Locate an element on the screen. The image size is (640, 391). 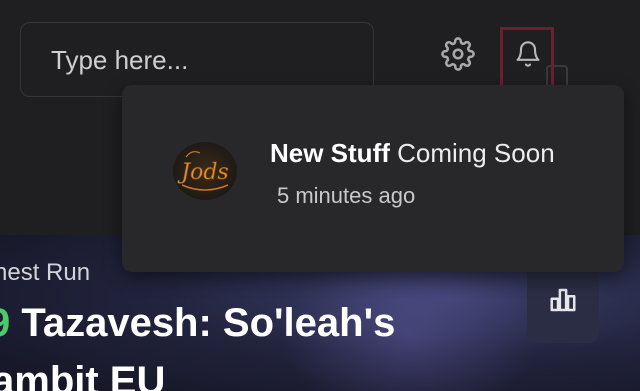
settings-button is located at coordinates (458, 54).